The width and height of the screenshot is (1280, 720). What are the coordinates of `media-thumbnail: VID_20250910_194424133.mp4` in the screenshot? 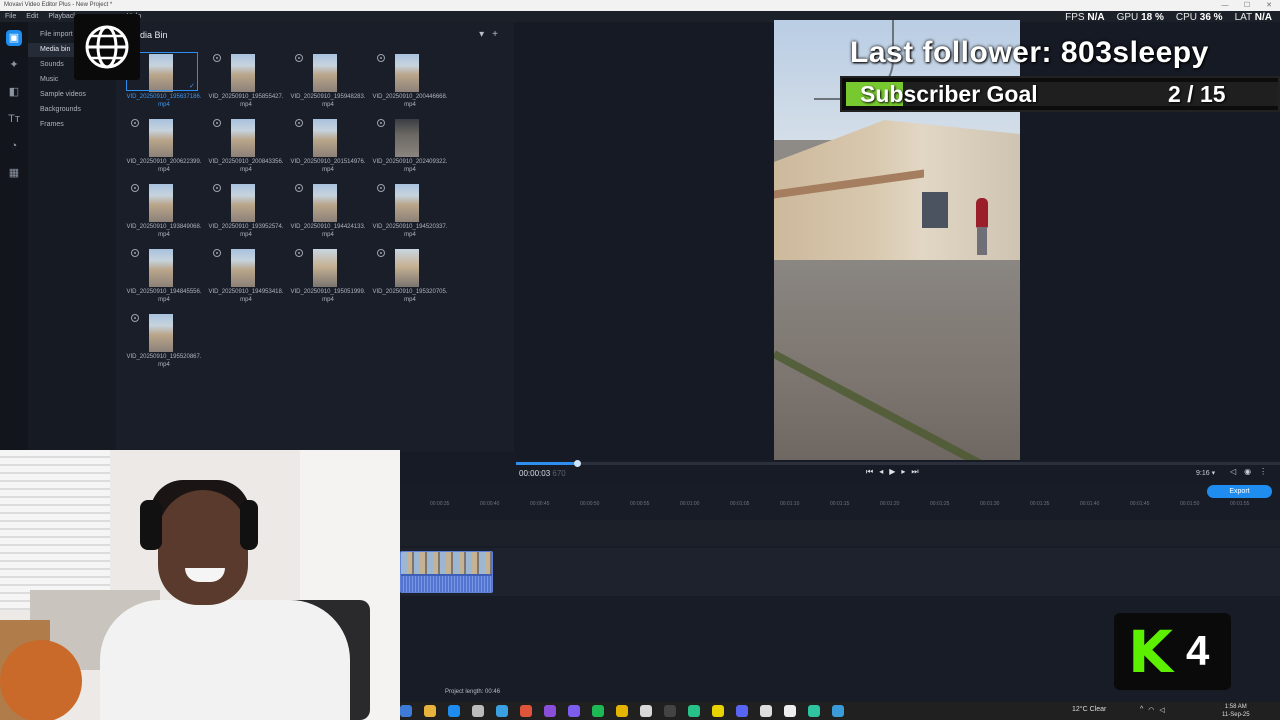 It's located at (328, 212).